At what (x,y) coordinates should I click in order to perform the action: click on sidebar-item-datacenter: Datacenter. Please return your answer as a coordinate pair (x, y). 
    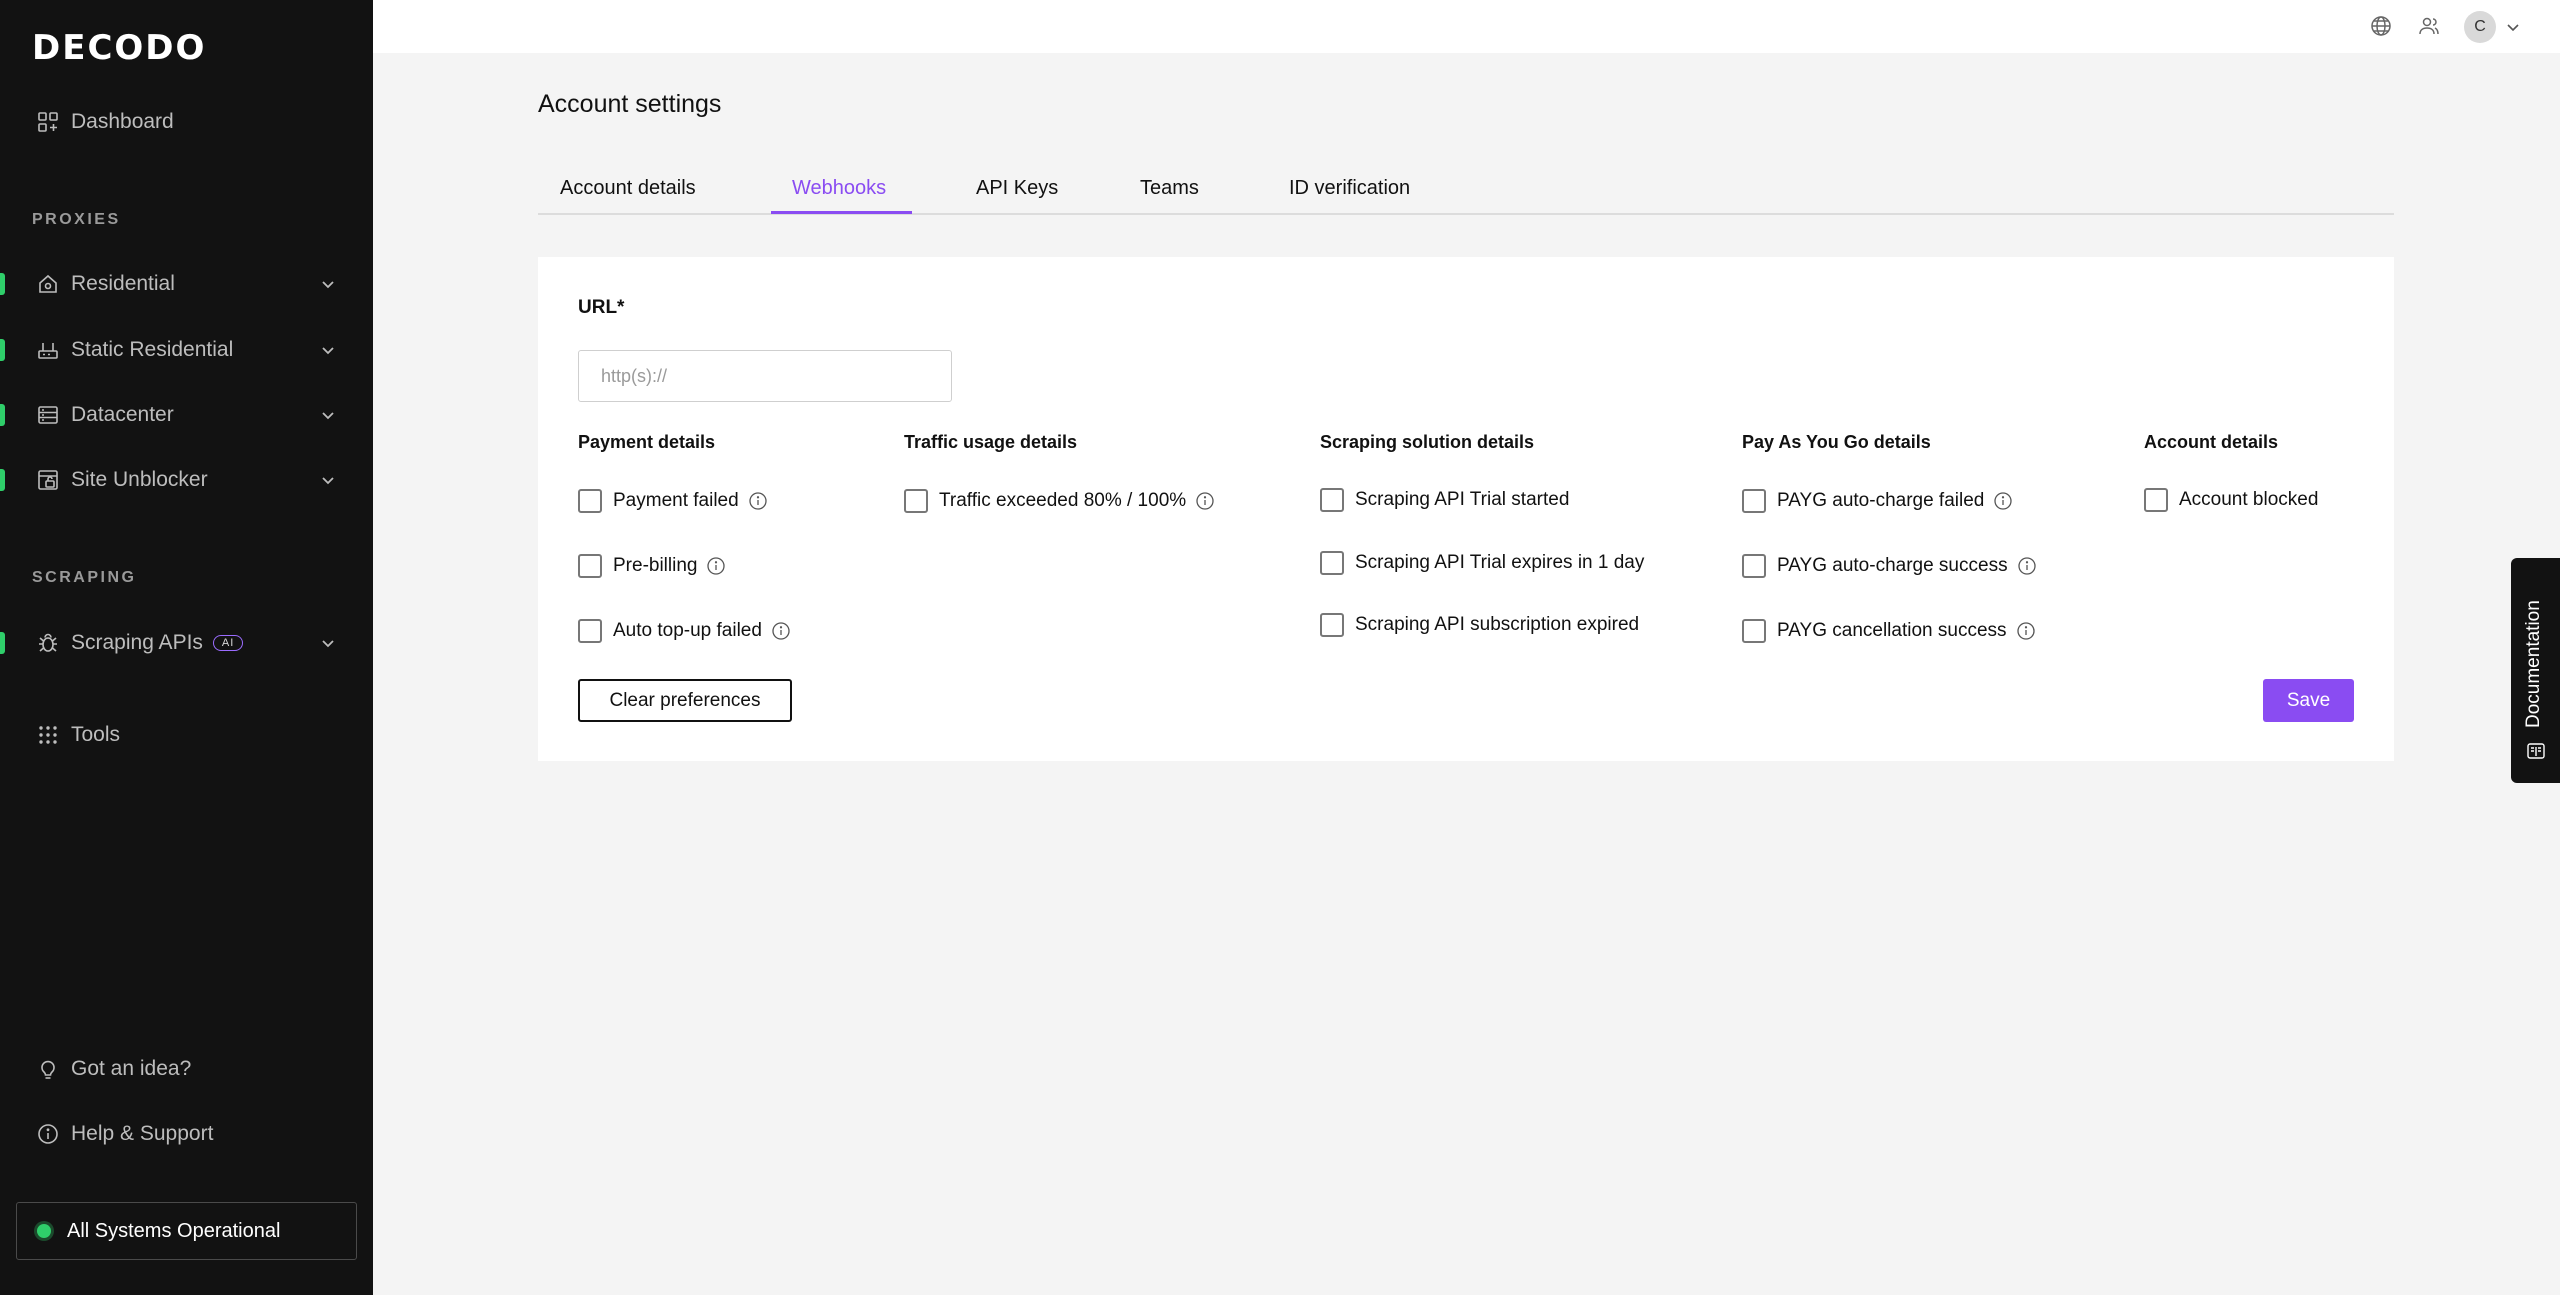
    Looking at the image, I should click on (186, 415).